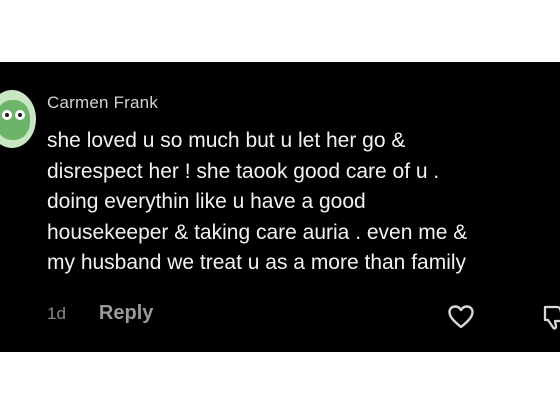 Image resolution: width=560 pixels, height=416 pixels. What do you see at coordinates (7, 115) in the screenshot?
I see `avatar-eye-left` at bounding box center [7, 115].